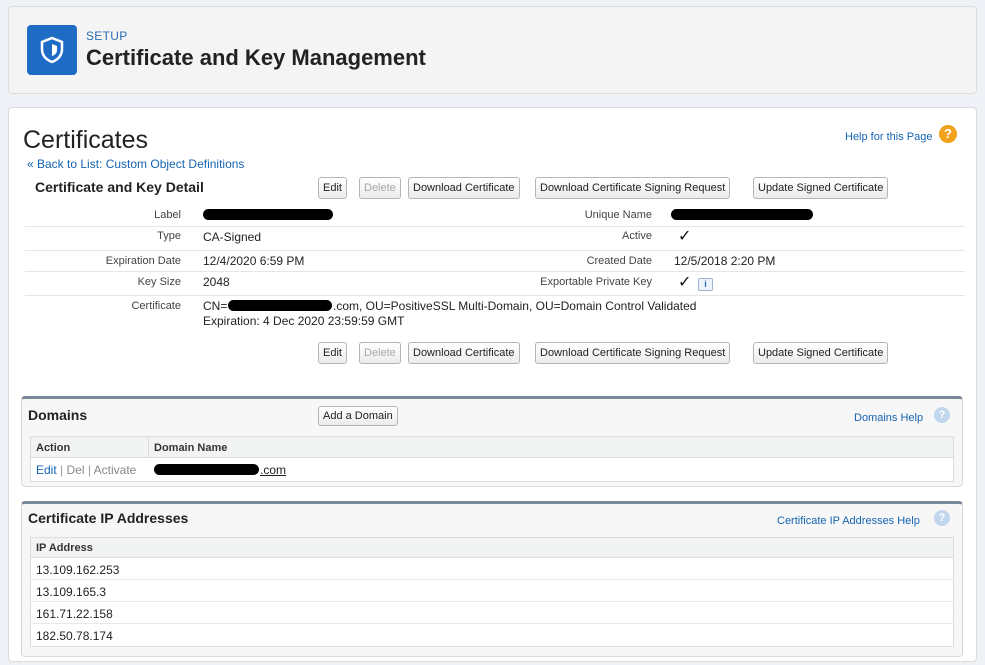  What do you see at coordinates (156, 306) in the screenshot?
I see `certificate-field-label: Certificate` at bounding box center [156, 306].